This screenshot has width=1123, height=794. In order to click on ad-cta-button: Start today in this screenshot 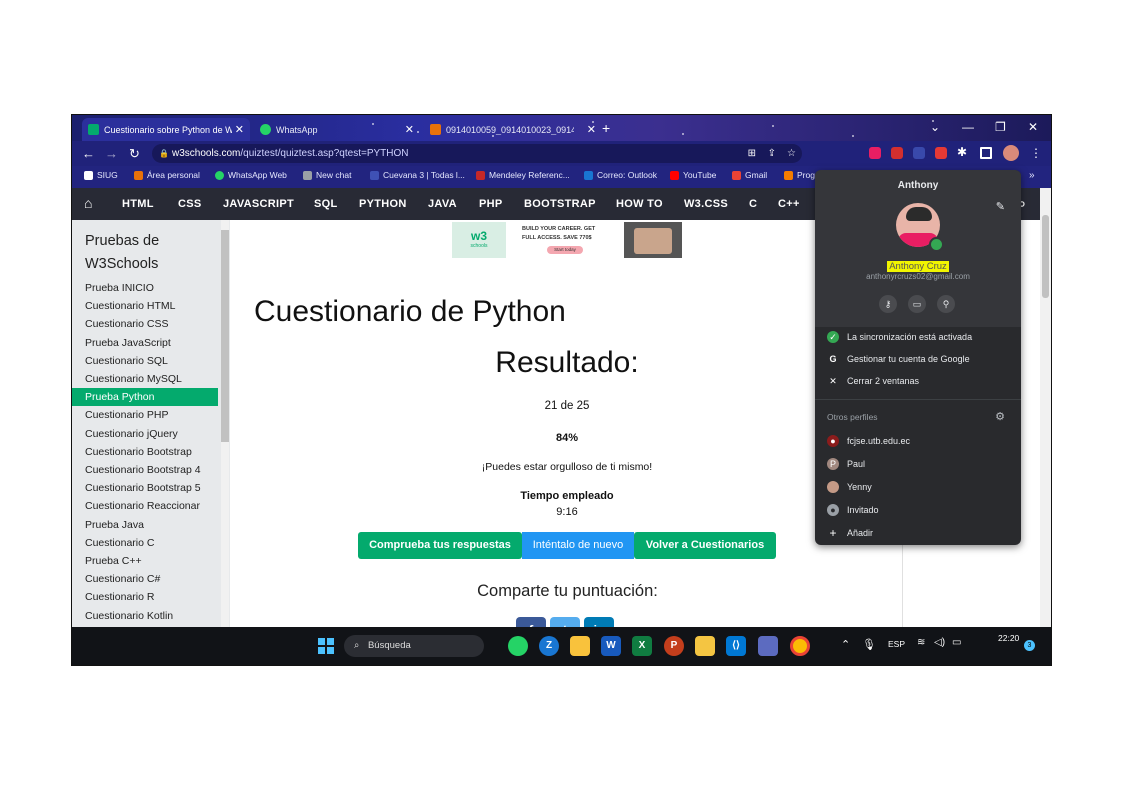, I will do `click(565, 250)`.